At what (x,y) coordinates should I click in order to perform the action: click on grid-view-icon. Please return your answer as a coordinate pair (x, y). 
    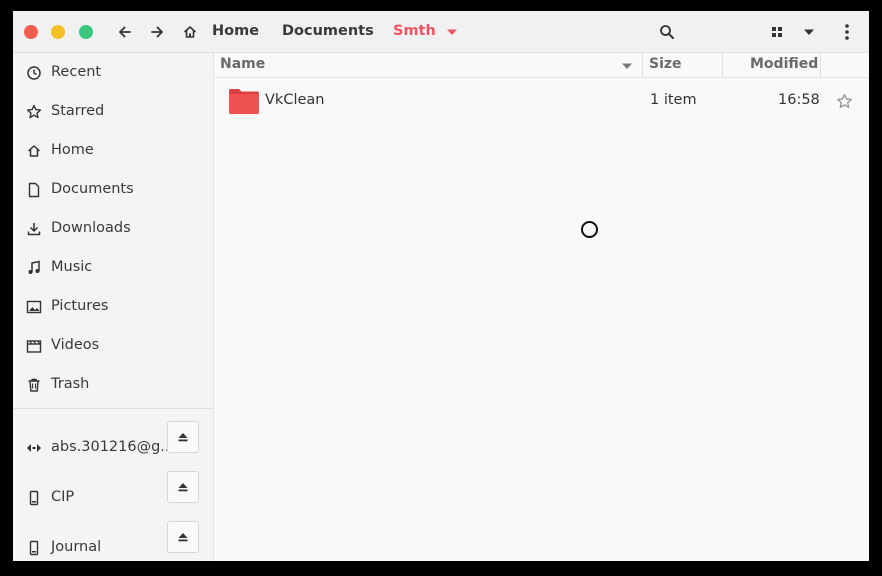
    Looking at the image, I should click on (777, 32).